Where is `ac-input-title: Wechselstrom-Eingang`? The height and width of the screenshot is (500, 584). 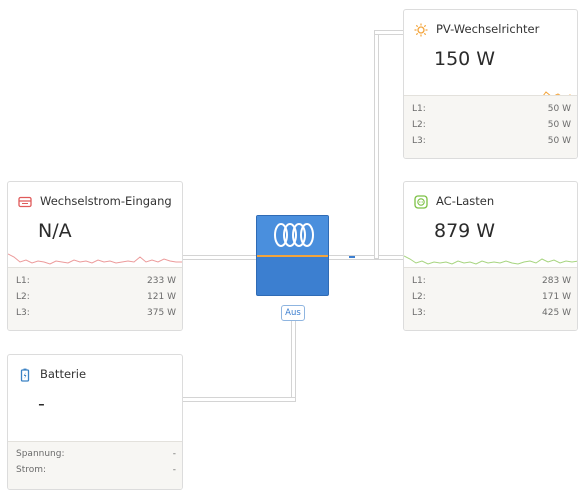 ac-input-title: Wechselstrom-Eingang is located at coordinates (106, 201).